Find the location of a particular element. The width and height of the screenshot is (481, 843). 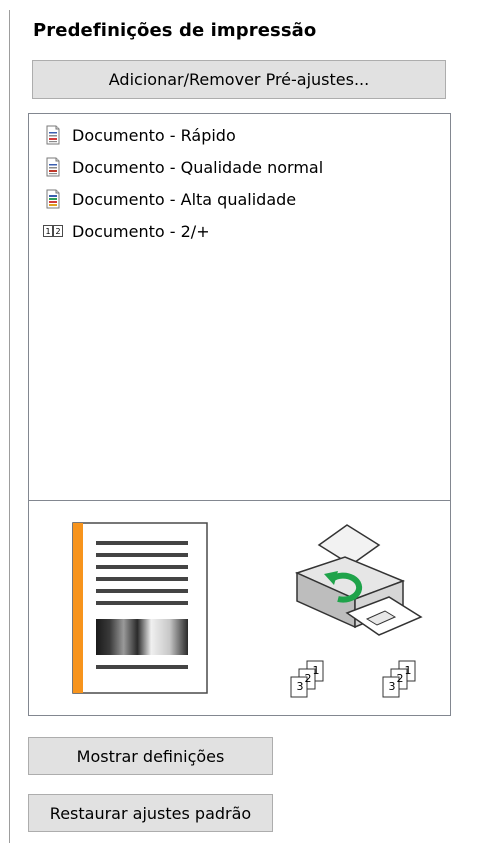

stack-right-number-3: 3 is located at coordinates (392, 686).